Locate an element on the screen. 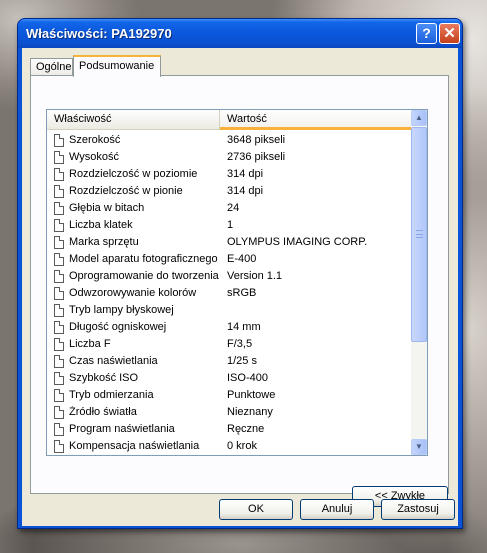 This screenshot has width=487, height=553. vertical-scrollbar: ▲ ▼ is located at coordinates (419, 282).